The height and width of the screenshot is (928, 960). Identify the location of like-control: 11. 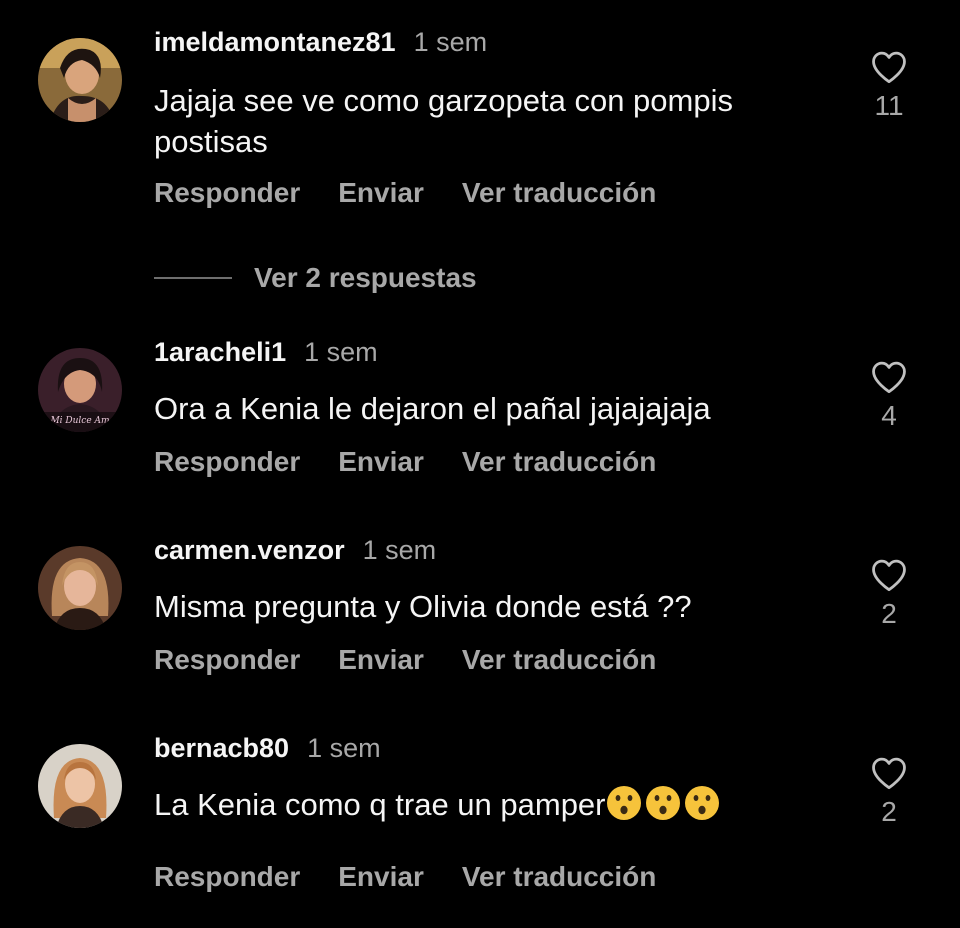
(889, 86).